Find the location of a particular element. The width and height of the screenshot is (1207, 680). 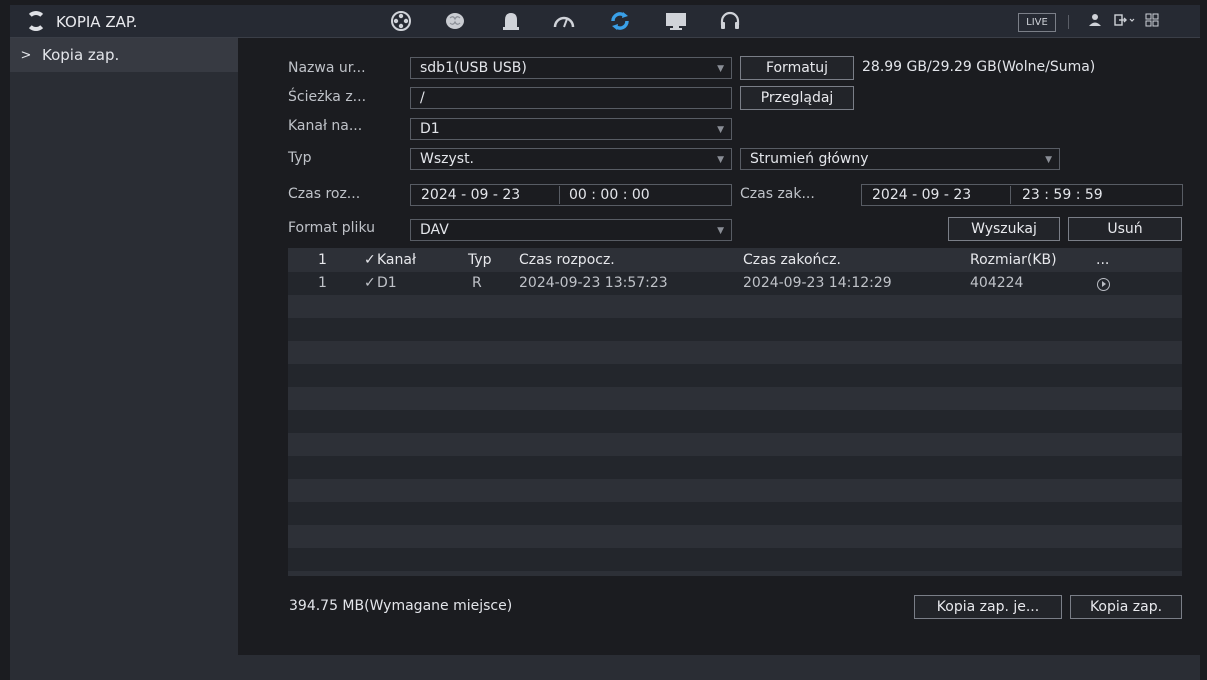

col-channel-header: Kanał is located at coordinates (396, 260).